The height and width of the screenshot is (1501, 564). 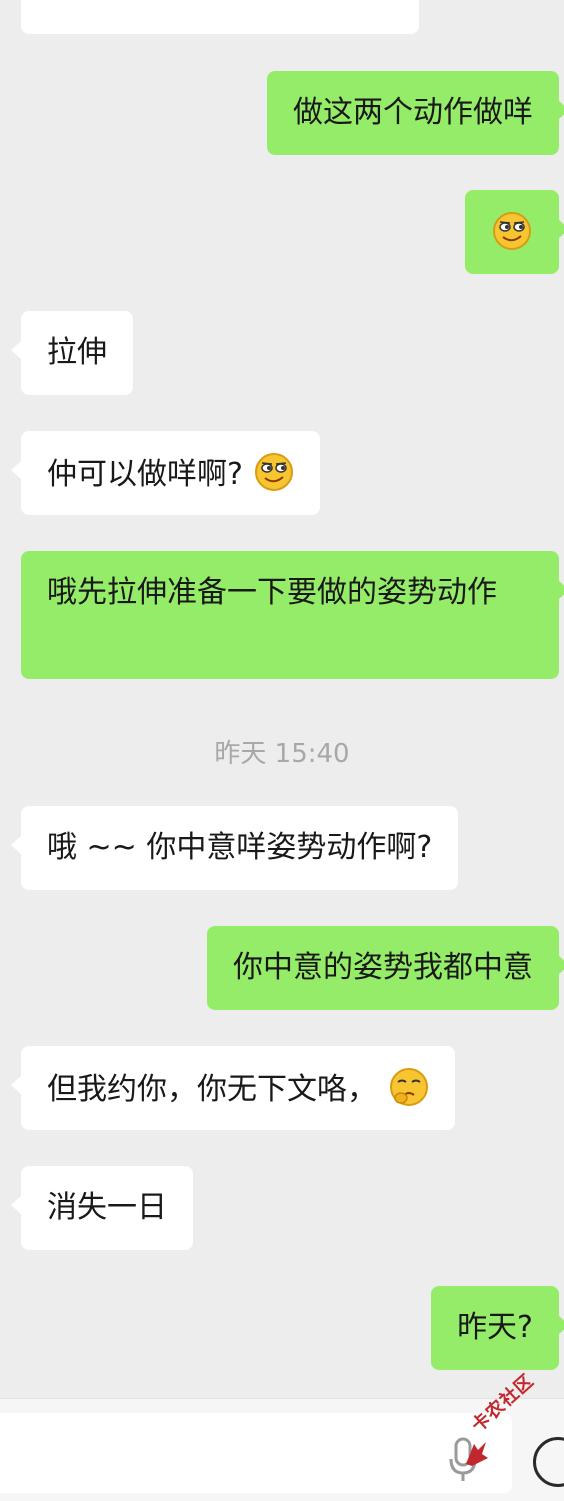 What do you see at coordinates (240, 847) in the screenshot?
I see `message-text: 哦 ~~ 你中意咩姿势动作啊?` at bounding box center [240, 847].